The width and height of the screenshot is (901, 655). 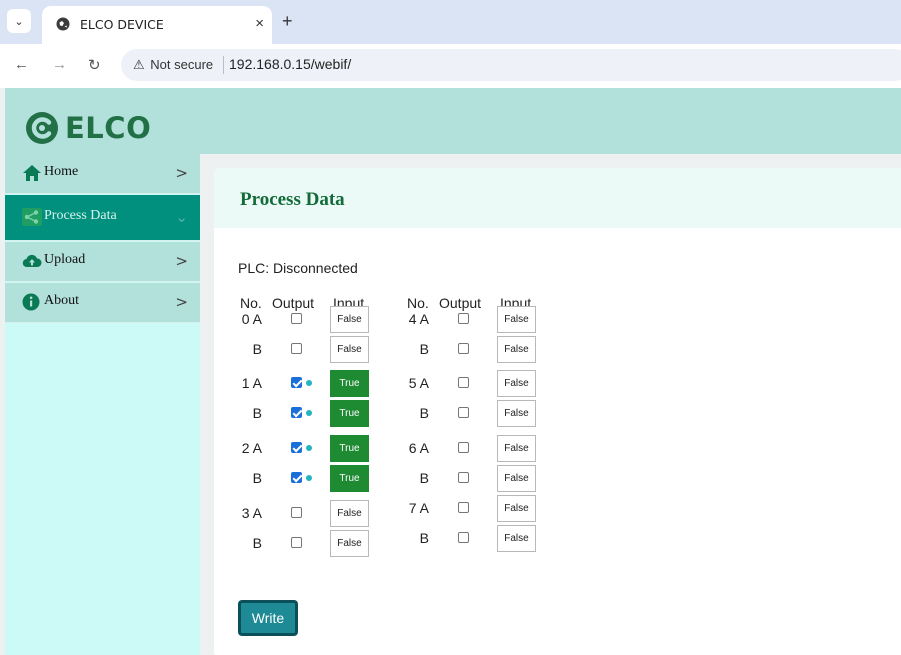 I want to click on page-header: ELCO, so click(x=453, y=121).